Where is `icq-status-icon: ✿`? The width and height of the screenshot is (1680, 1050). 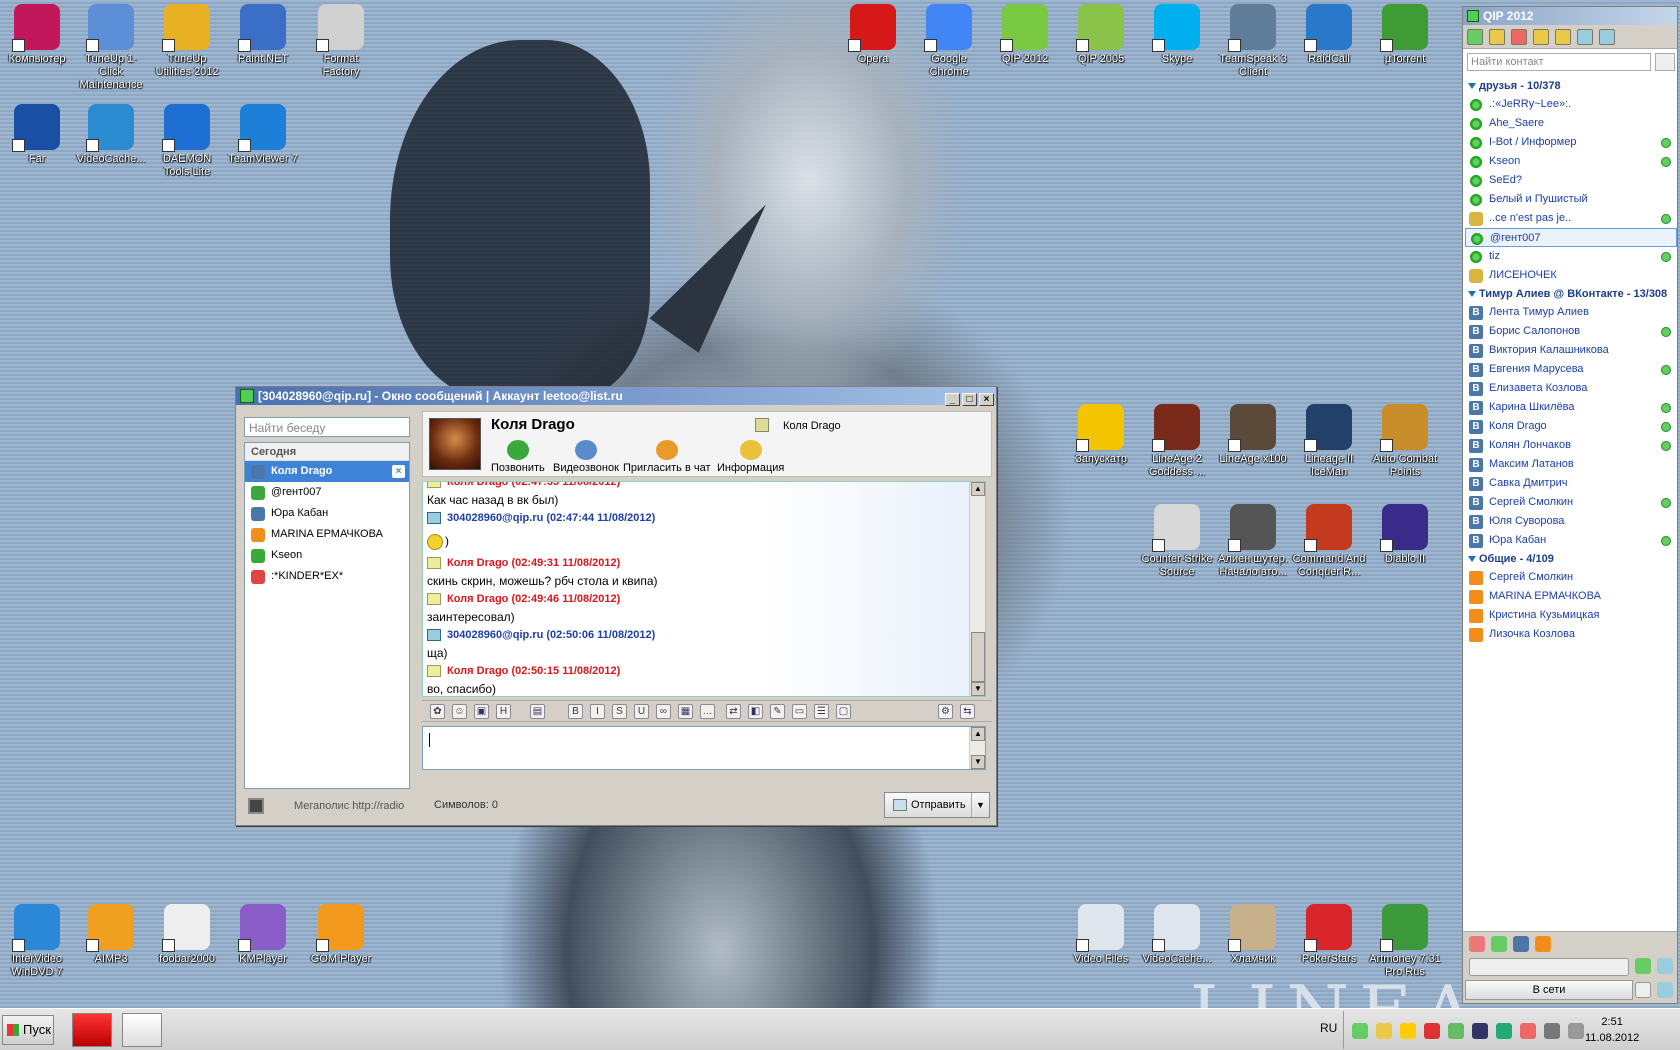
icq-status-icon: ✿ is located at coordinates (437, 711).